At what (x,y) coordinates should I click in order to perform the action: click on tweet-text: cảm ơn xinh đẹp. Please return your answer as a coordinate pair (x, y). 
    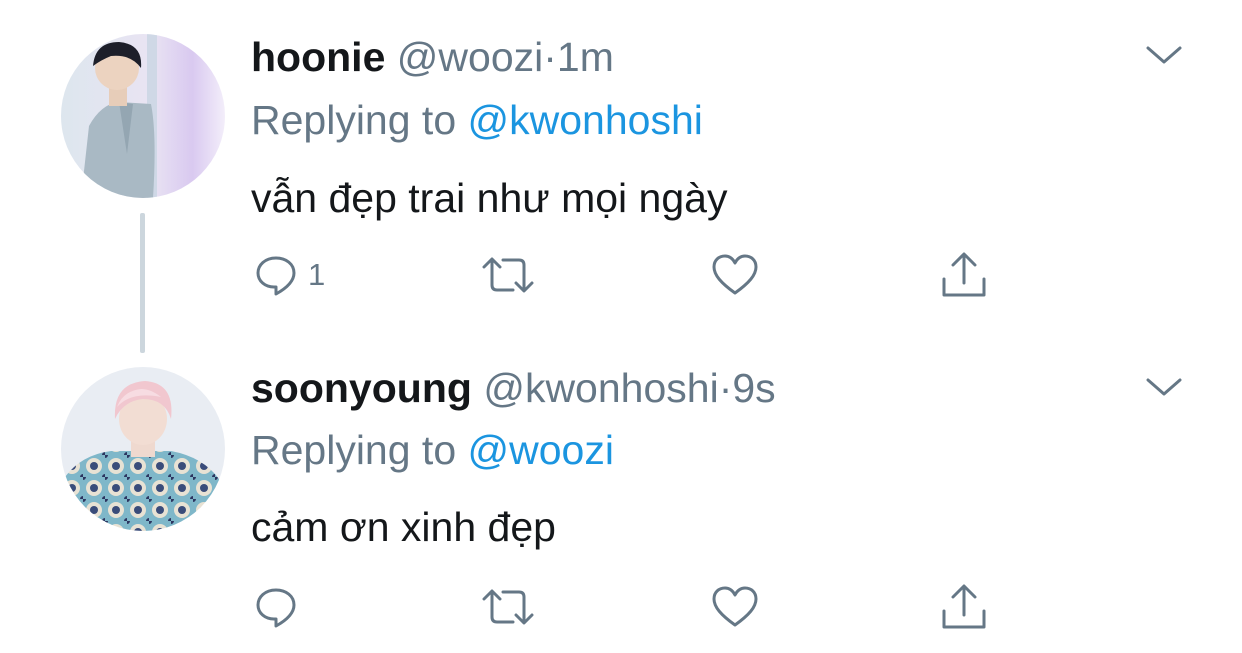
    Looking at the image, I should click on (403, 527).